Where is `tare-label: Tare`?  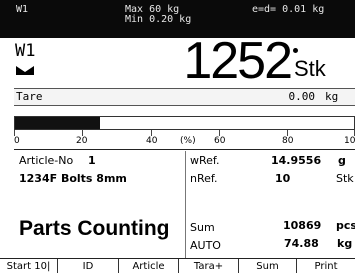 tare-label: Tare is located at coordinates (29, 96).